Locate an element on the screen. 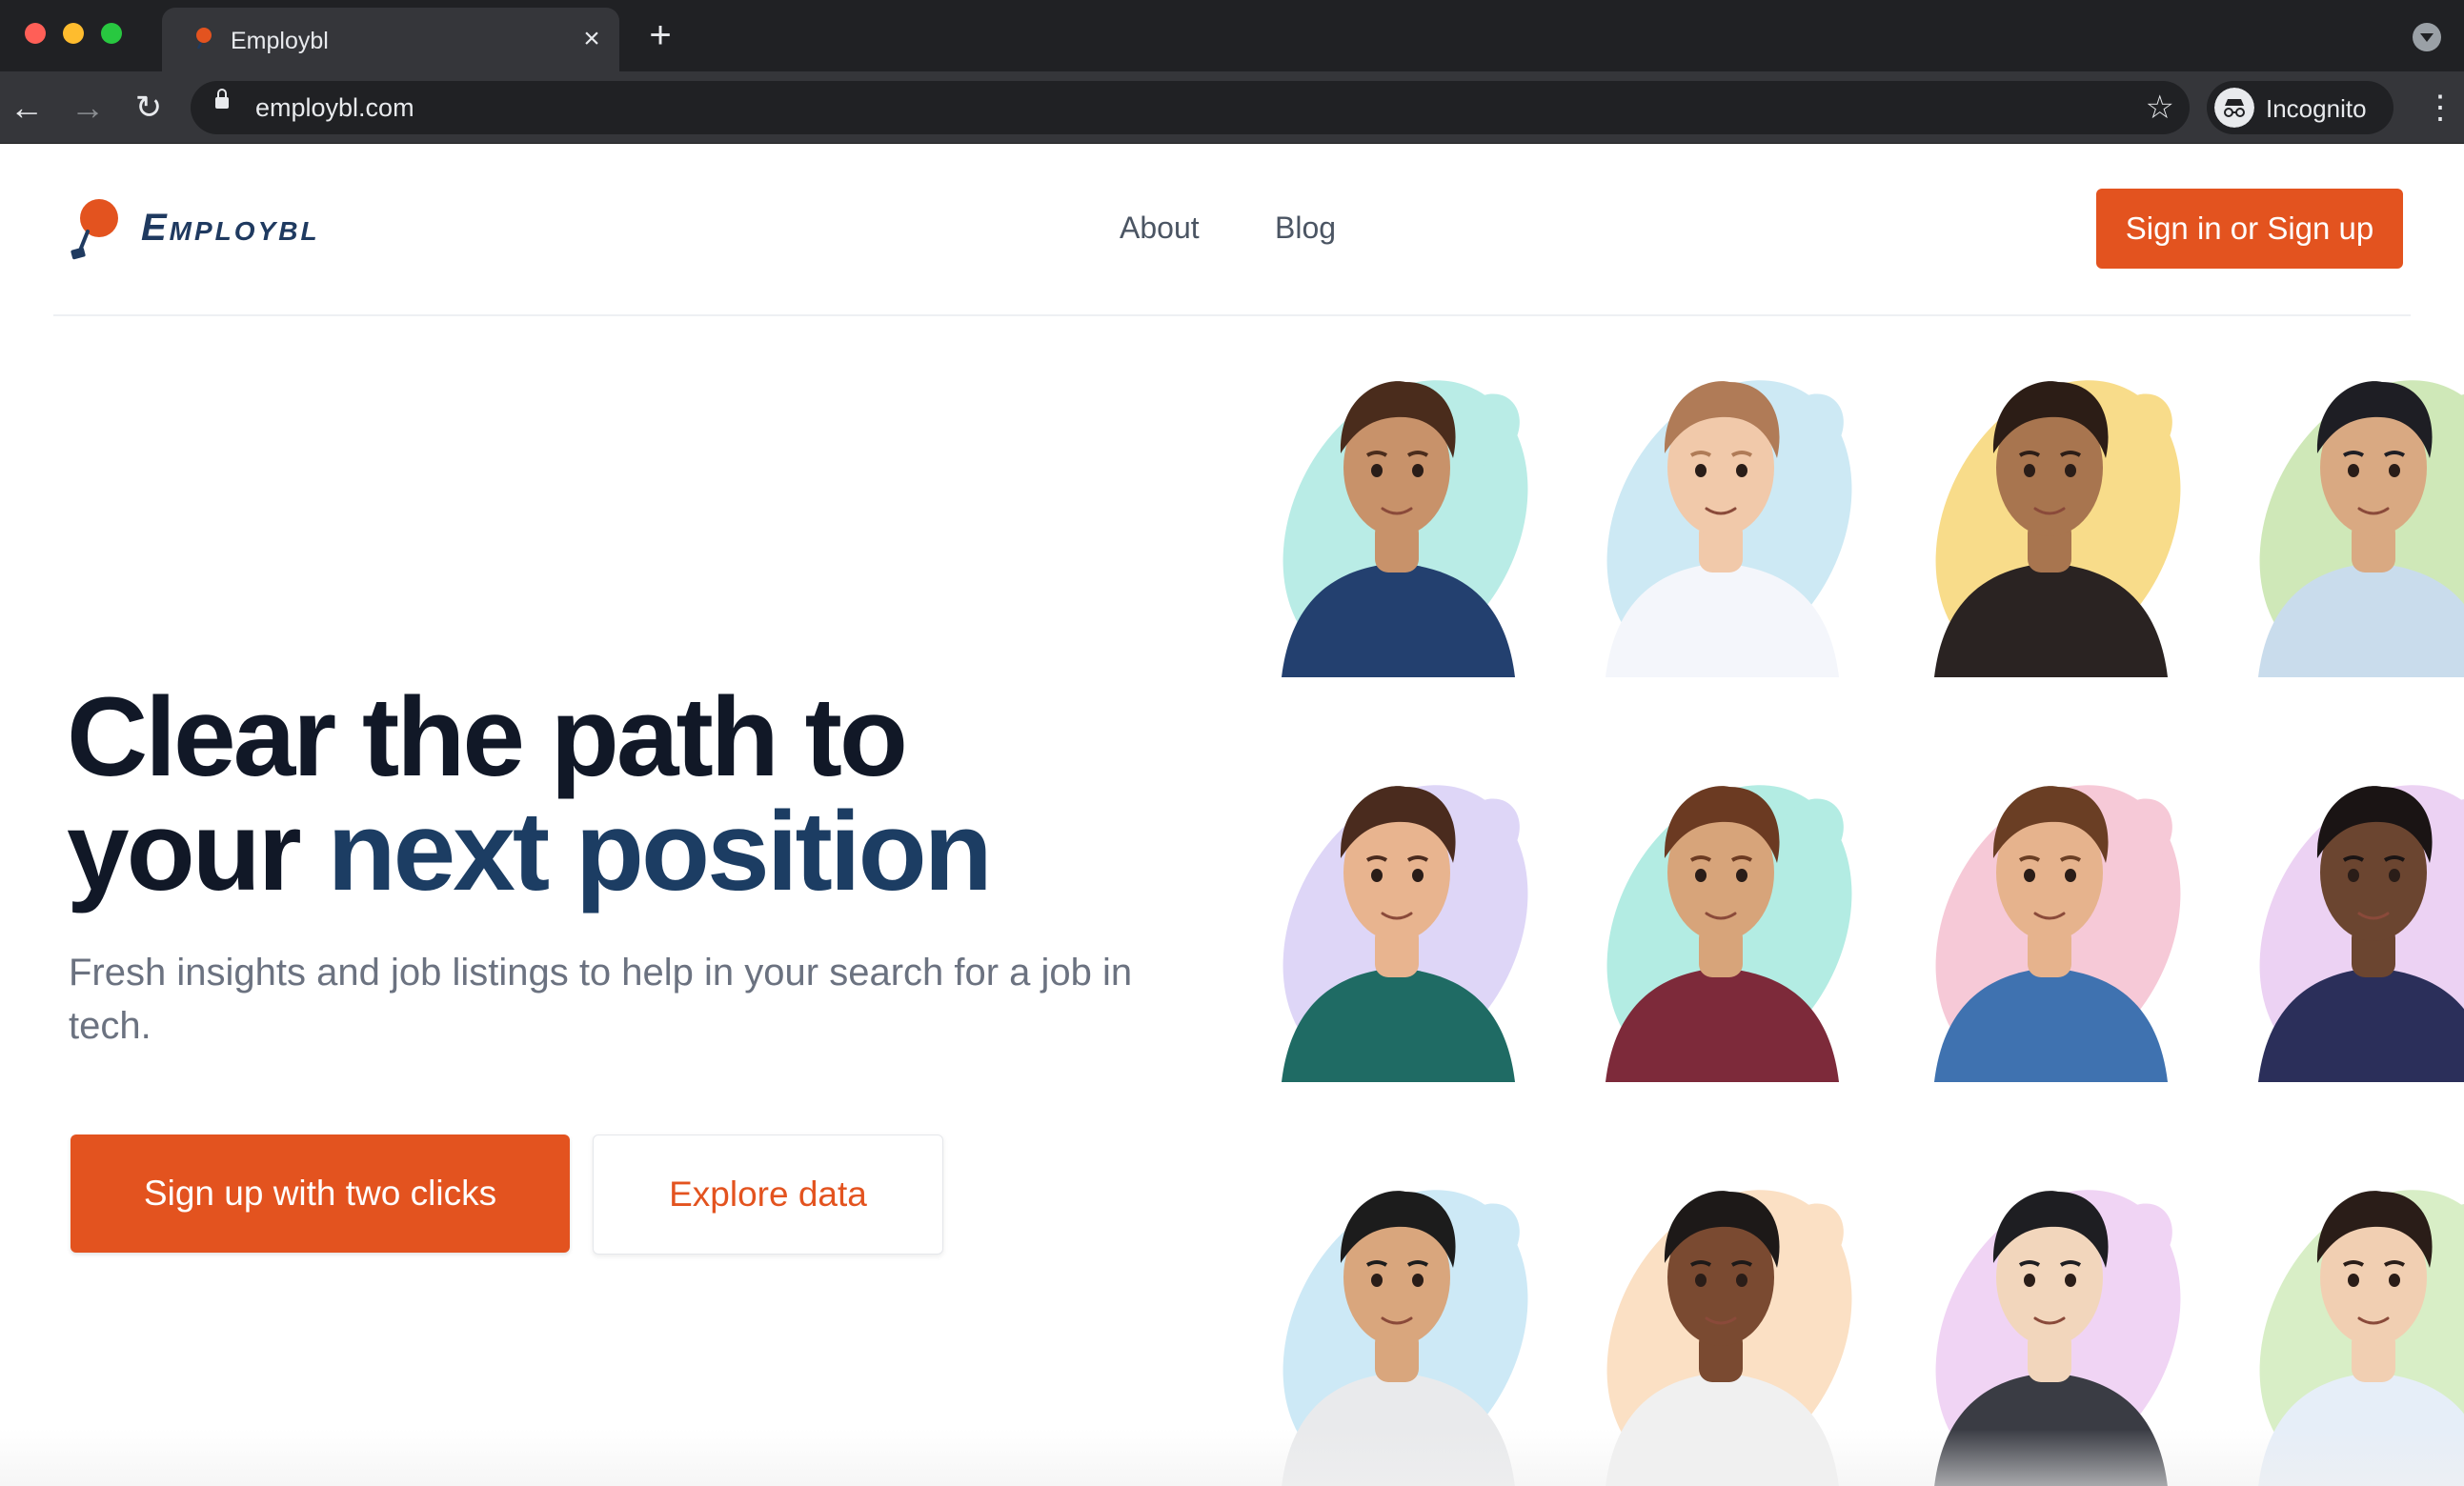 The width and height of the screenshot is (2464, 1486). lock-icon is located at coordinates (222, 99).